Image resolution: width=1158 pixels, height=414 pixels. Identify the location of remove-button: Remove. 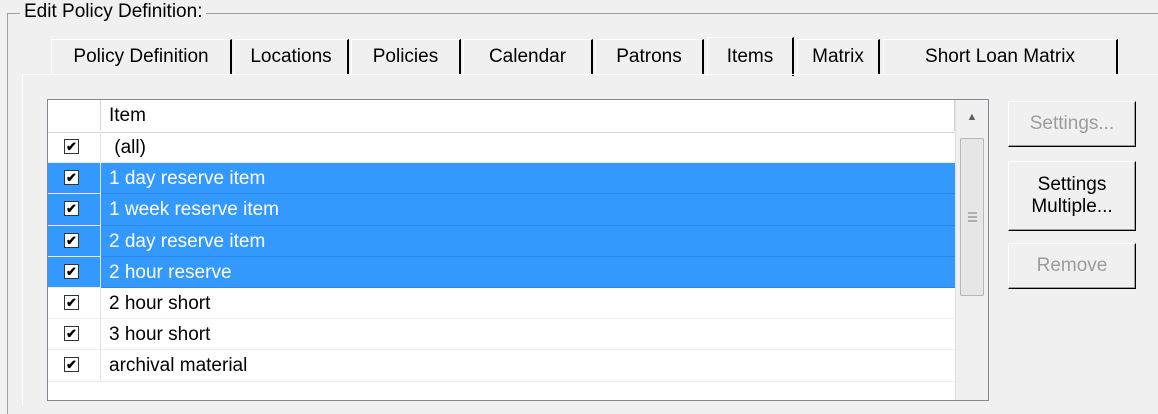
(1072, 266).